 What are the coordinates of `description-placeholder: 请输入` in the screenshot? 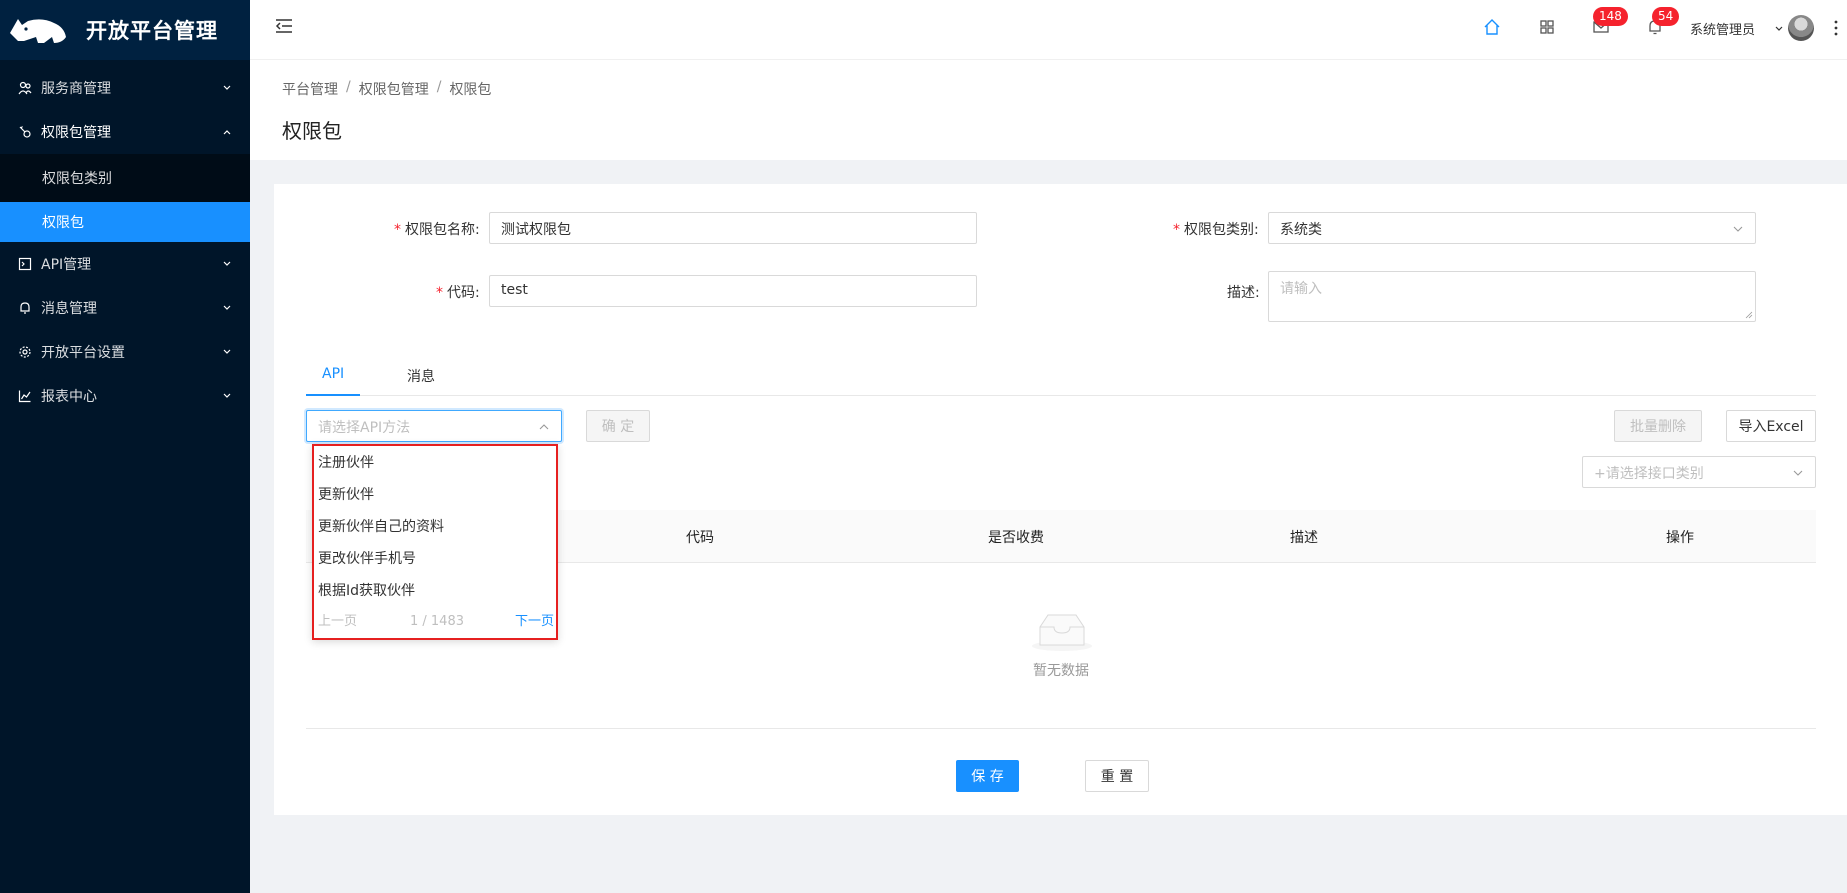 It's located at (1301, 289).